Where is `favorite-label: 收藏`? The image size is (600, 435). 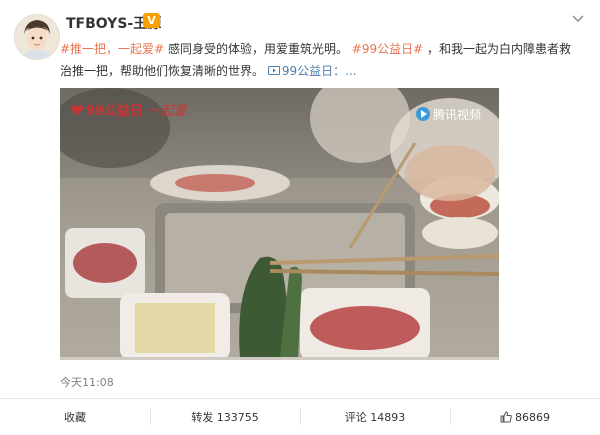
favorite-label: 收藏 is located at coordinates (75, 417).